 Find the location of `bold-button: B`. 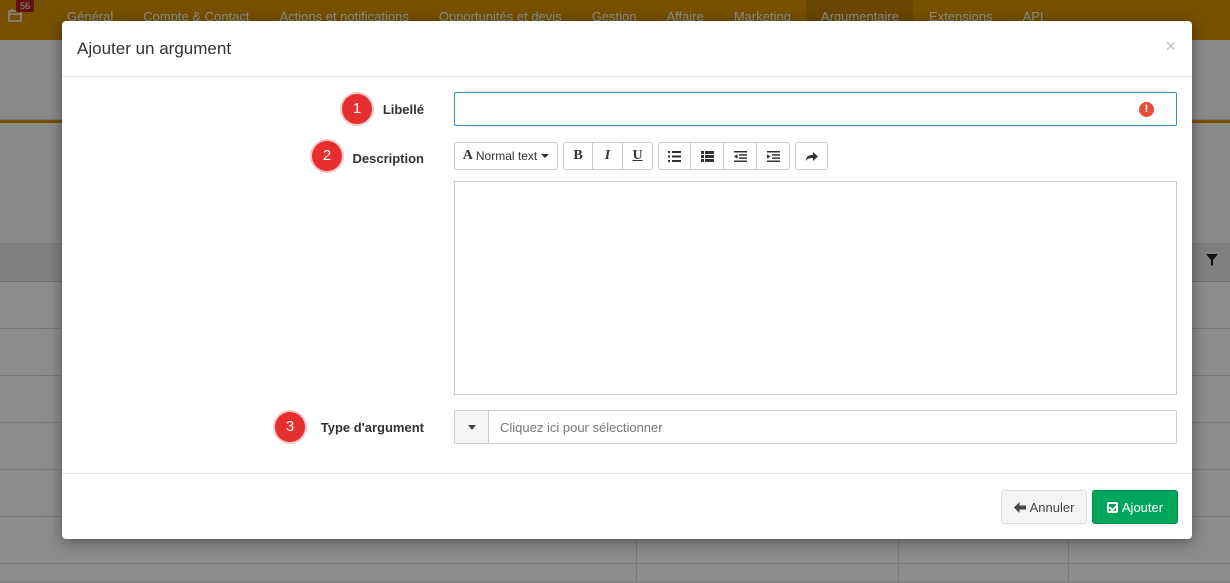

bold-button: B is located at coordinates (578, 156).